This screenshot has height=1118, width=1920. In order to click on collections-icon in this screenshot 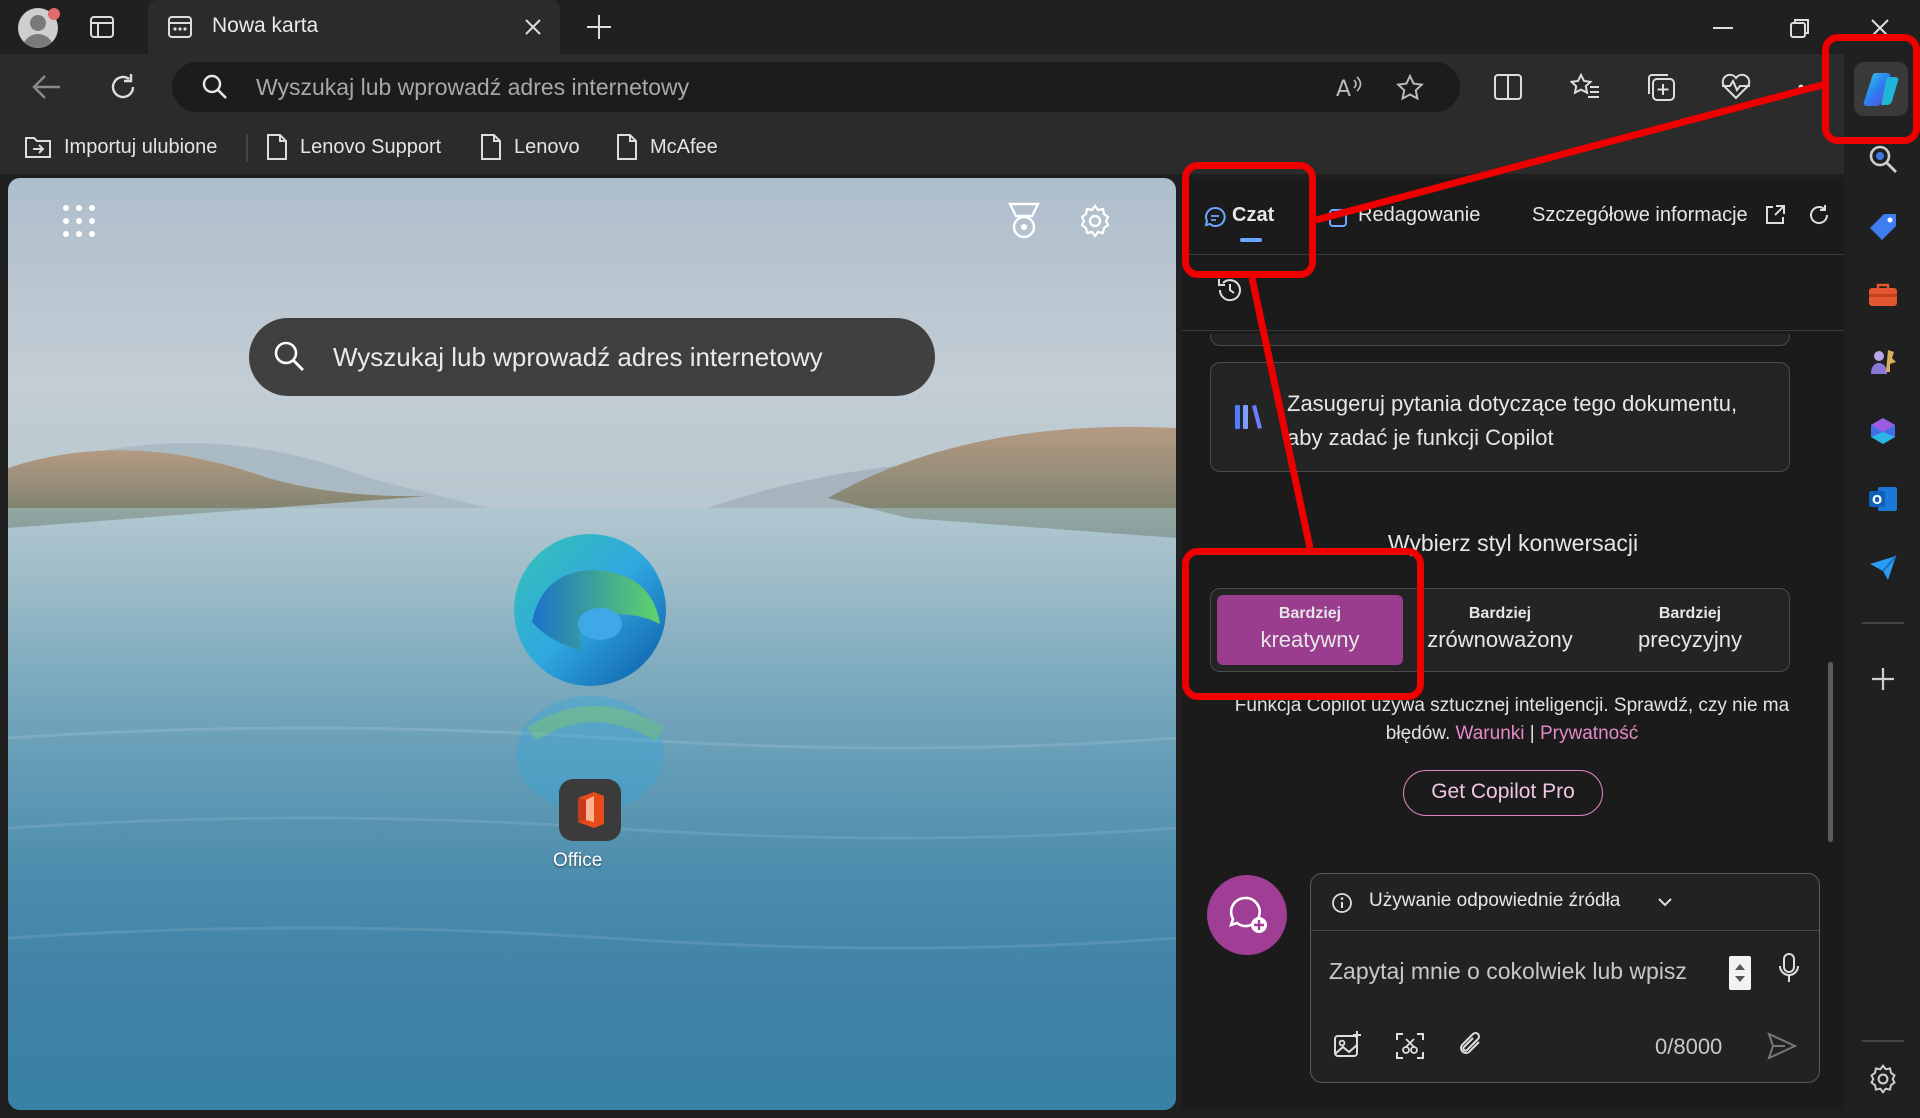, I will do `click(1661, 87)`.